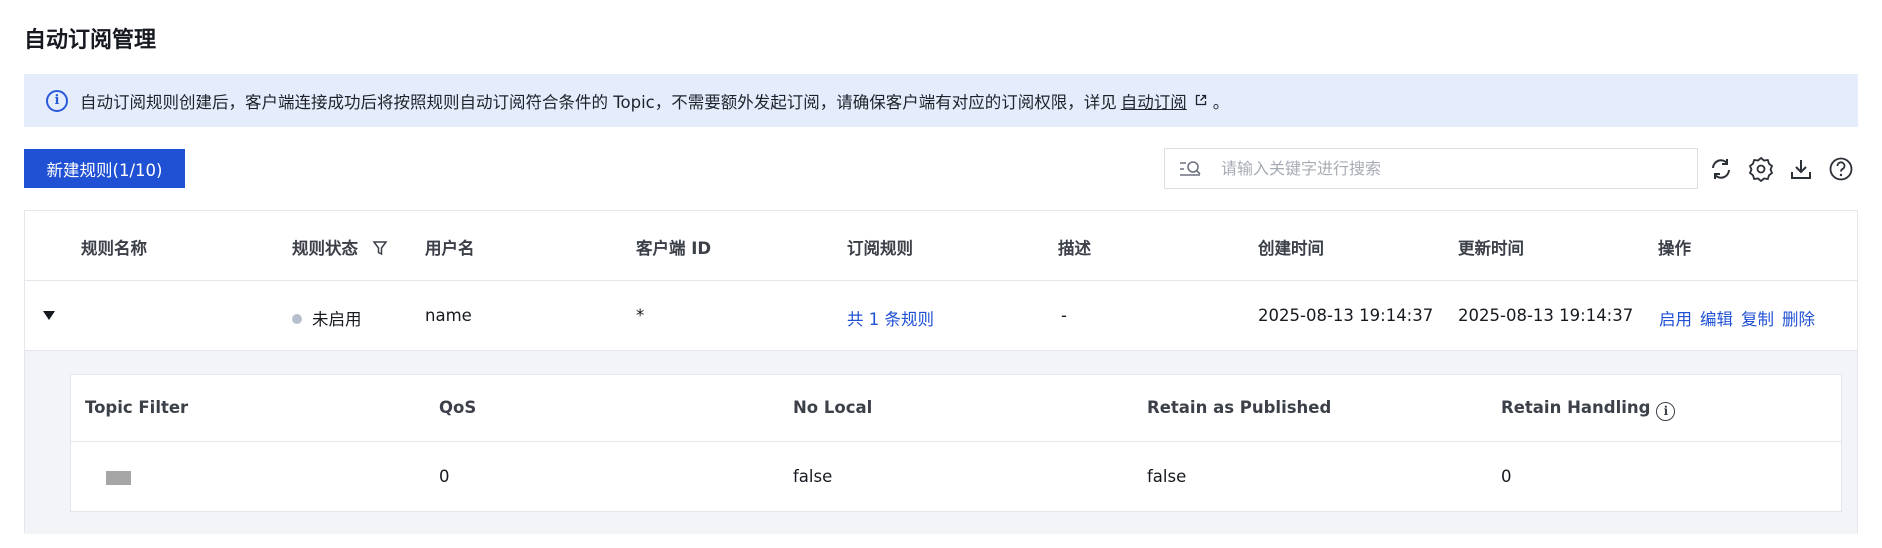  I want to click on status-cell: 未启用, so click(327, 318).